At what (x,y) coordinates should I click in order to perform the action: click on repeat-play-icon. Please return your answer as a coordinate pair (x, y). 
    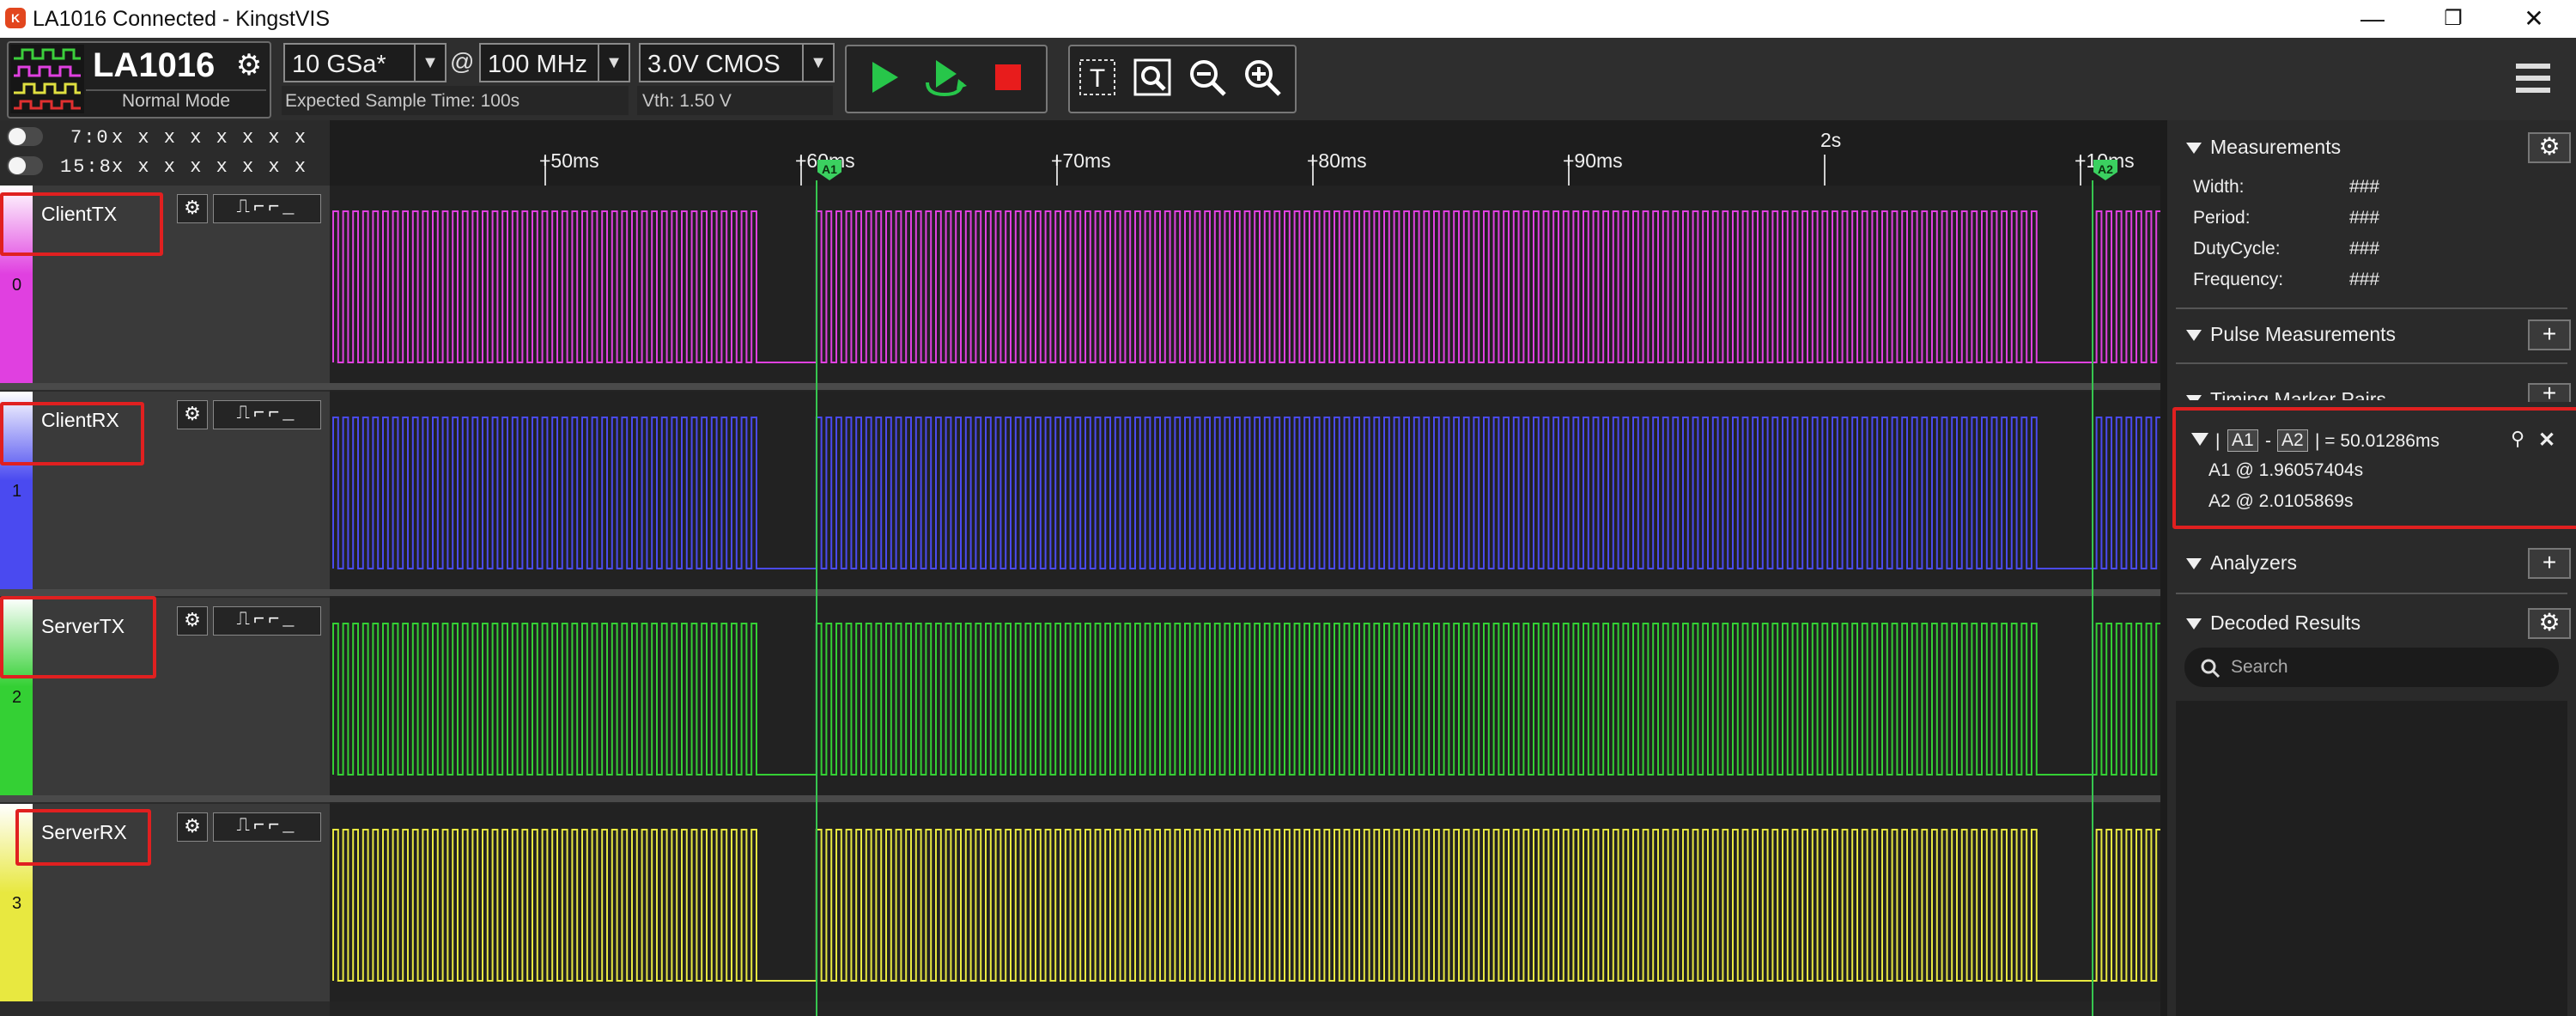
    Looking at the image, I should click on (947, 78).